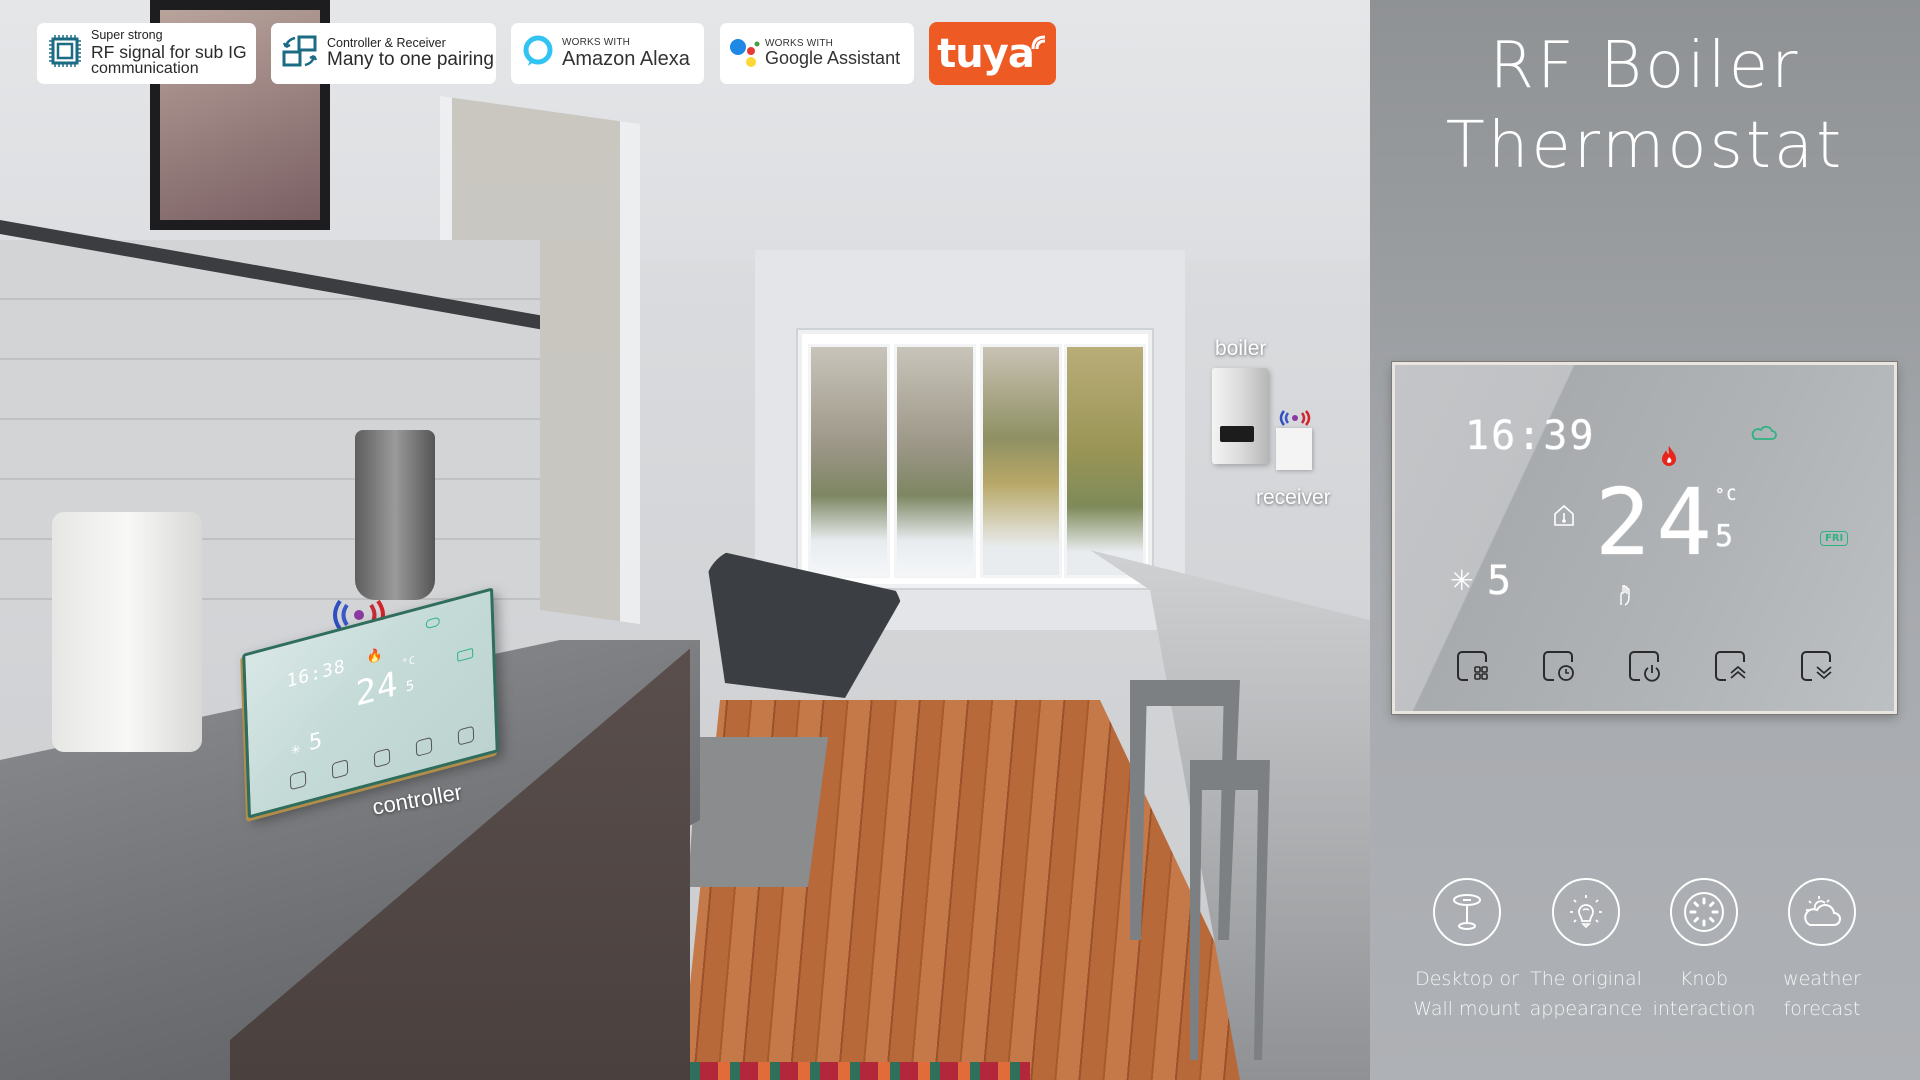  What do you see at coordinates (374, 655) in the screenshot?
I see `flame-icon: 🔥` at bounding box center [374, 655].